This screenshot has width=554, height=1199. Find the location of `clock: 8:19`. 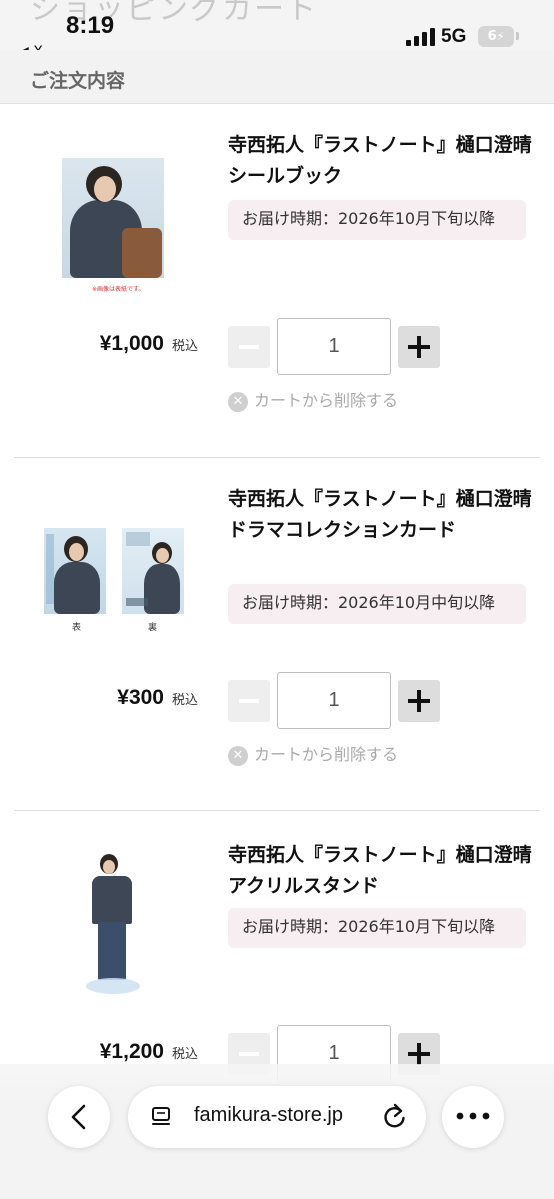

clock: 8:19 is located at coordinates (90, 25).